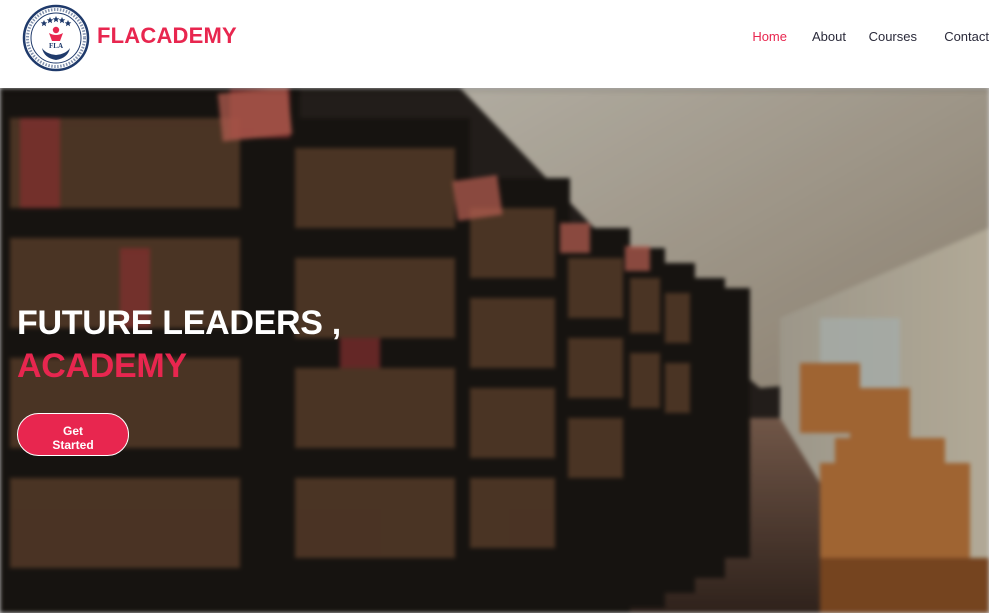 The height and width of the screenshot is (613, 989). I want to click on nav-item-contact: Contact, so click(966, 36).